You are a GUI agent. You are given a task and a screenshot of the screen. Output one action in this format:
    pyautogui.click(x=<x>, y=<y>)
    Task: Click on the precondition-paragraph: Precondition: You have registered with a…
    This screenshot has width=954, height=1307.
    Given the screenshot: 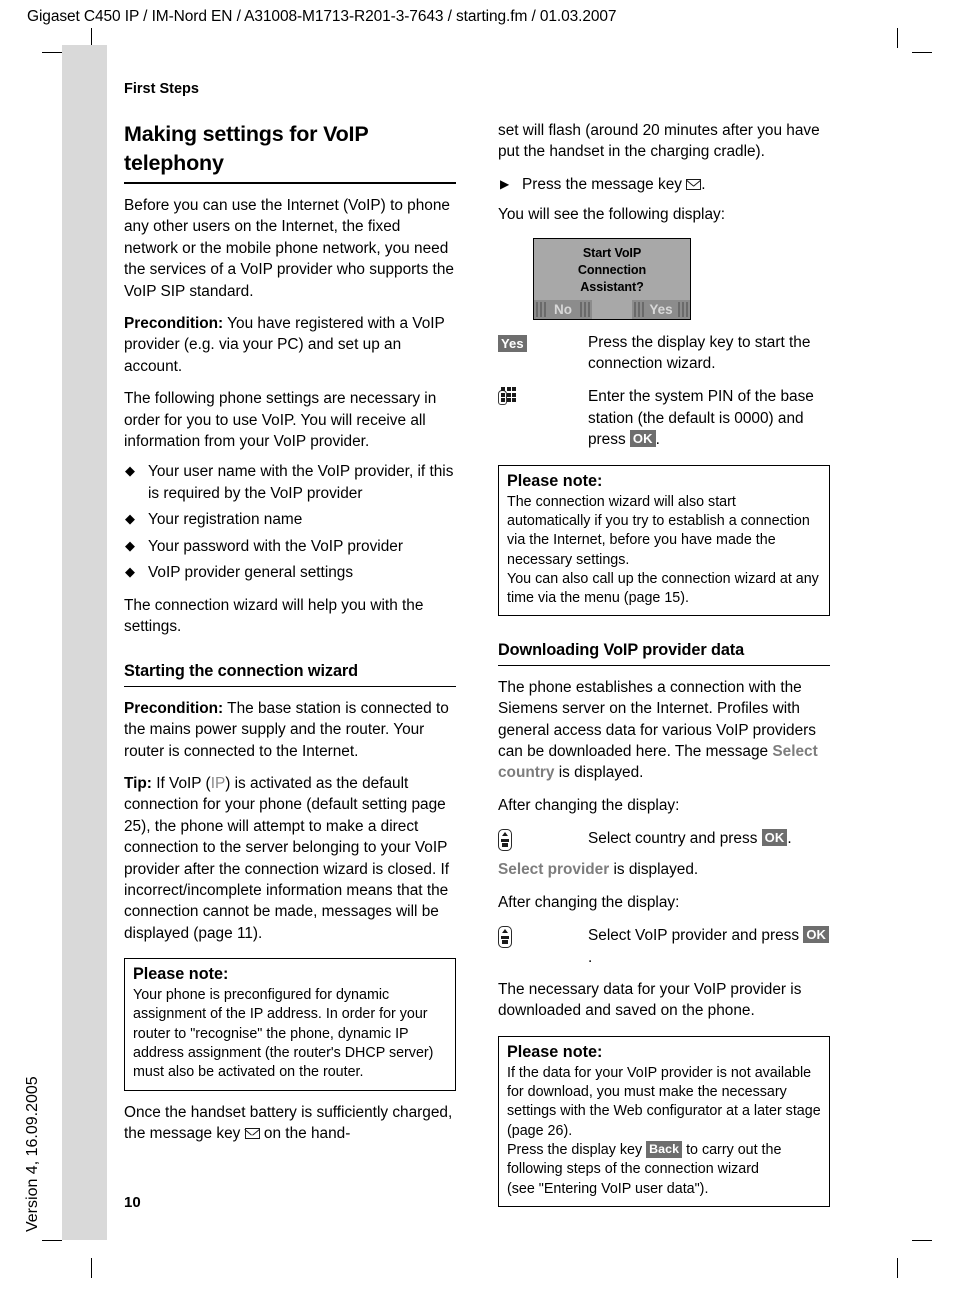 What is the action you would take?
    pyautogui.click(x=290, y=345)
    